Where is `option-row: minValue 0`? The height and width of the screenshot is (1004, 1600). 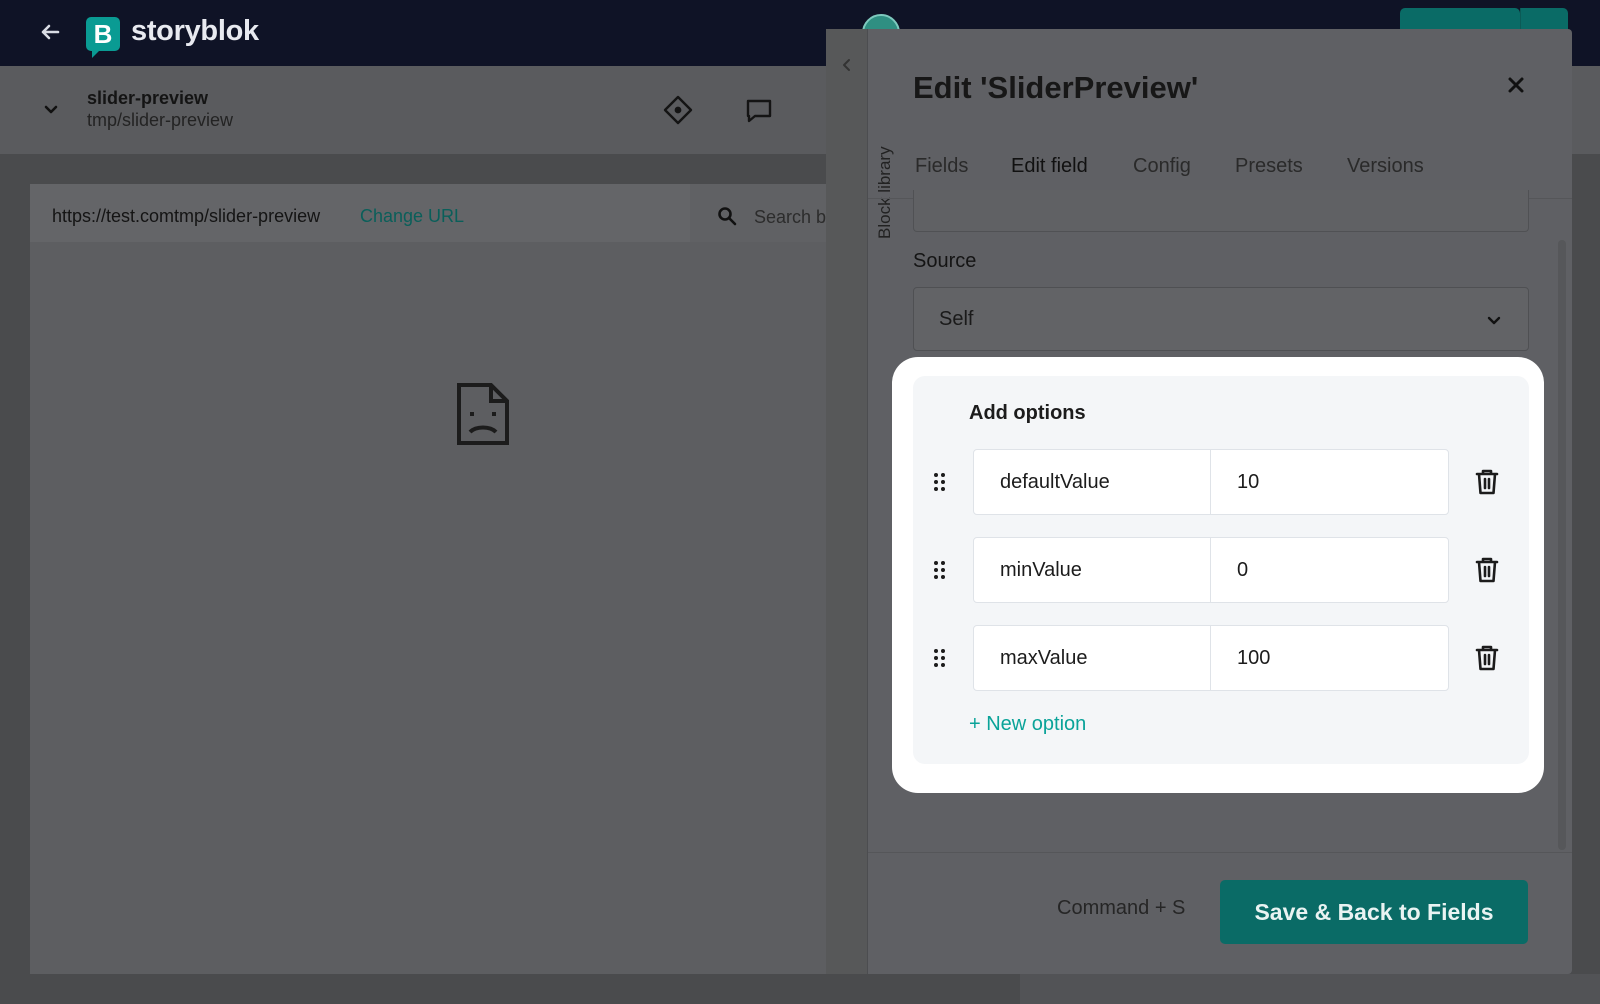
option-row: minValue 0 is located at coordinates (1220, 570).